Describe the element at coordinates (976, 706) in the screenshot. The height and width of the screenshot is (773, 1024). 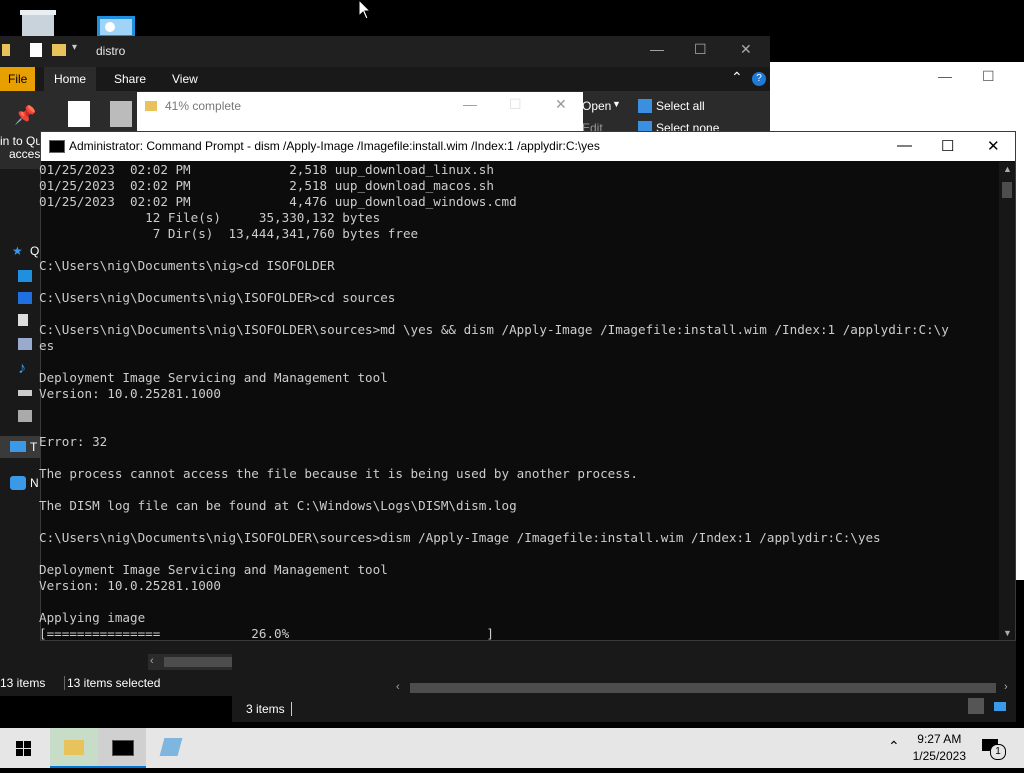
I see `details-view-icon` at that location.